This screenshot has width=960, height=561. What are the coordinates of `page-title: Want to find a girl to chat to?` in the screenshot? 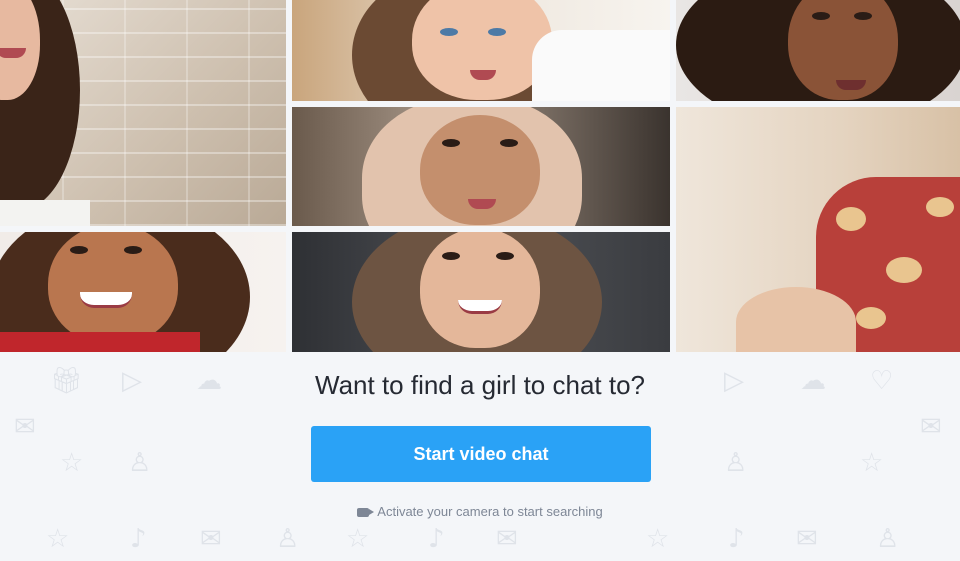 It's located at (480, 385).